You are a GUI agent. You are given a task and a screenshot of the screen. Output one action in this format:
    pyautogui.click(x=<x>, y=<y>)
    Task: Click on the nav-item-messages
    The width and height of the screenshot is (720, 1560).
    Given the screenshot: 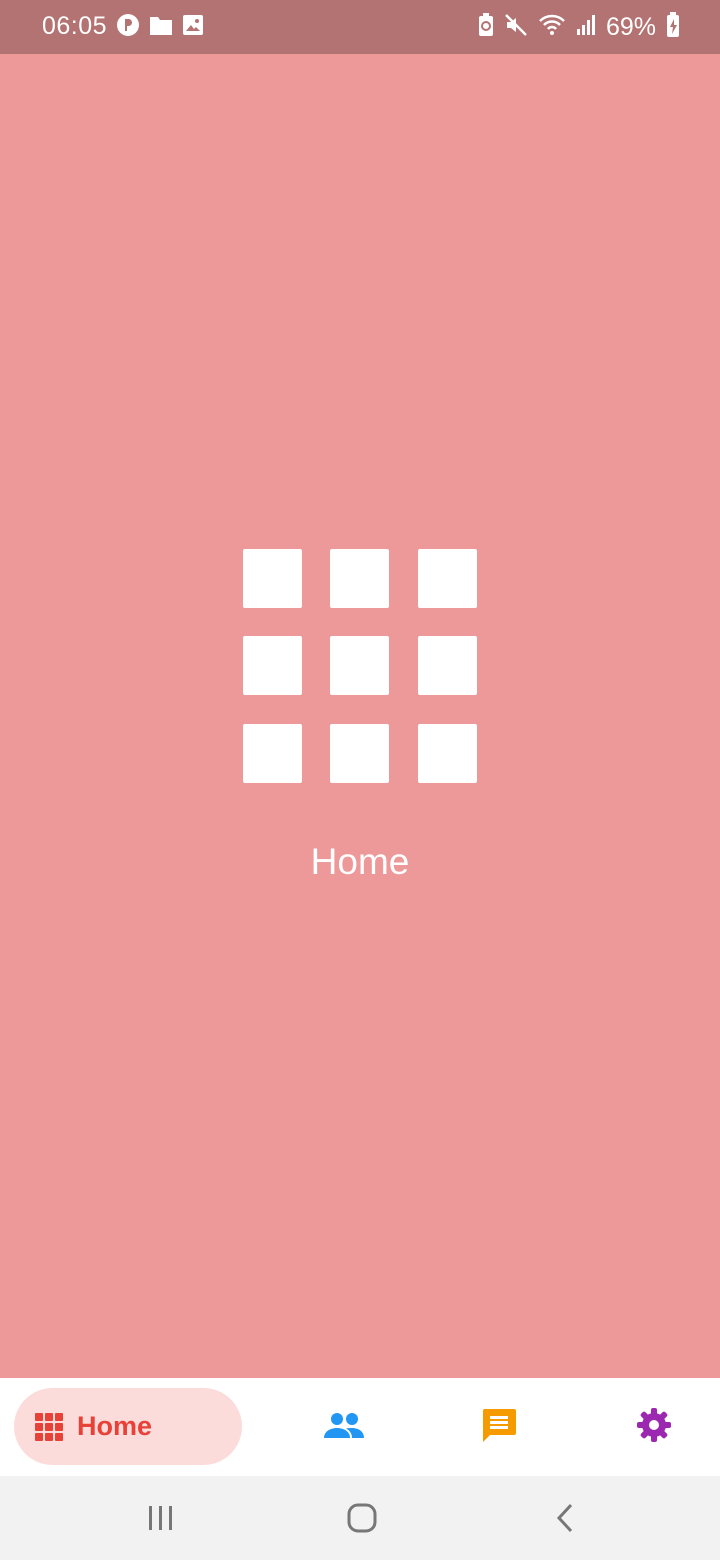 What is the action you would take?
    pyautogui.click(x=499, y=1427)
    